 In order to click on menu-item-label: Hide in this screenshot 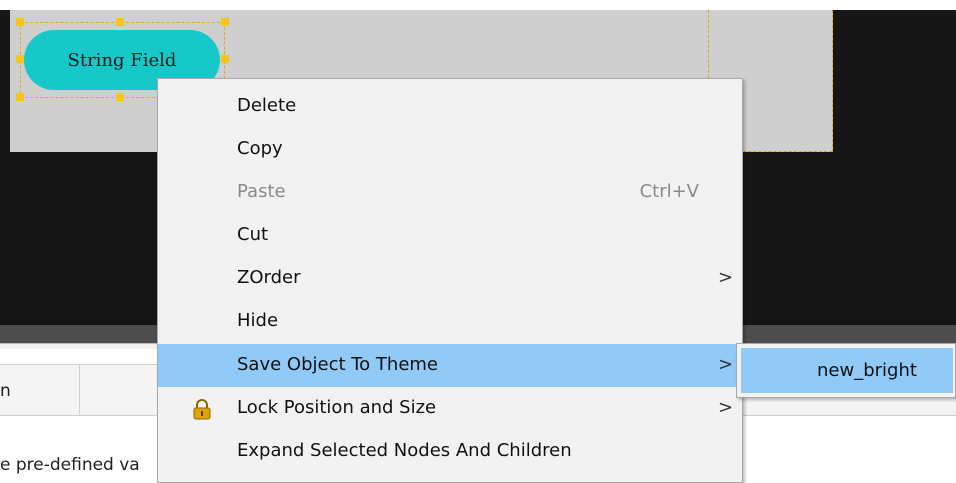, I will do `click(258, 320)`.